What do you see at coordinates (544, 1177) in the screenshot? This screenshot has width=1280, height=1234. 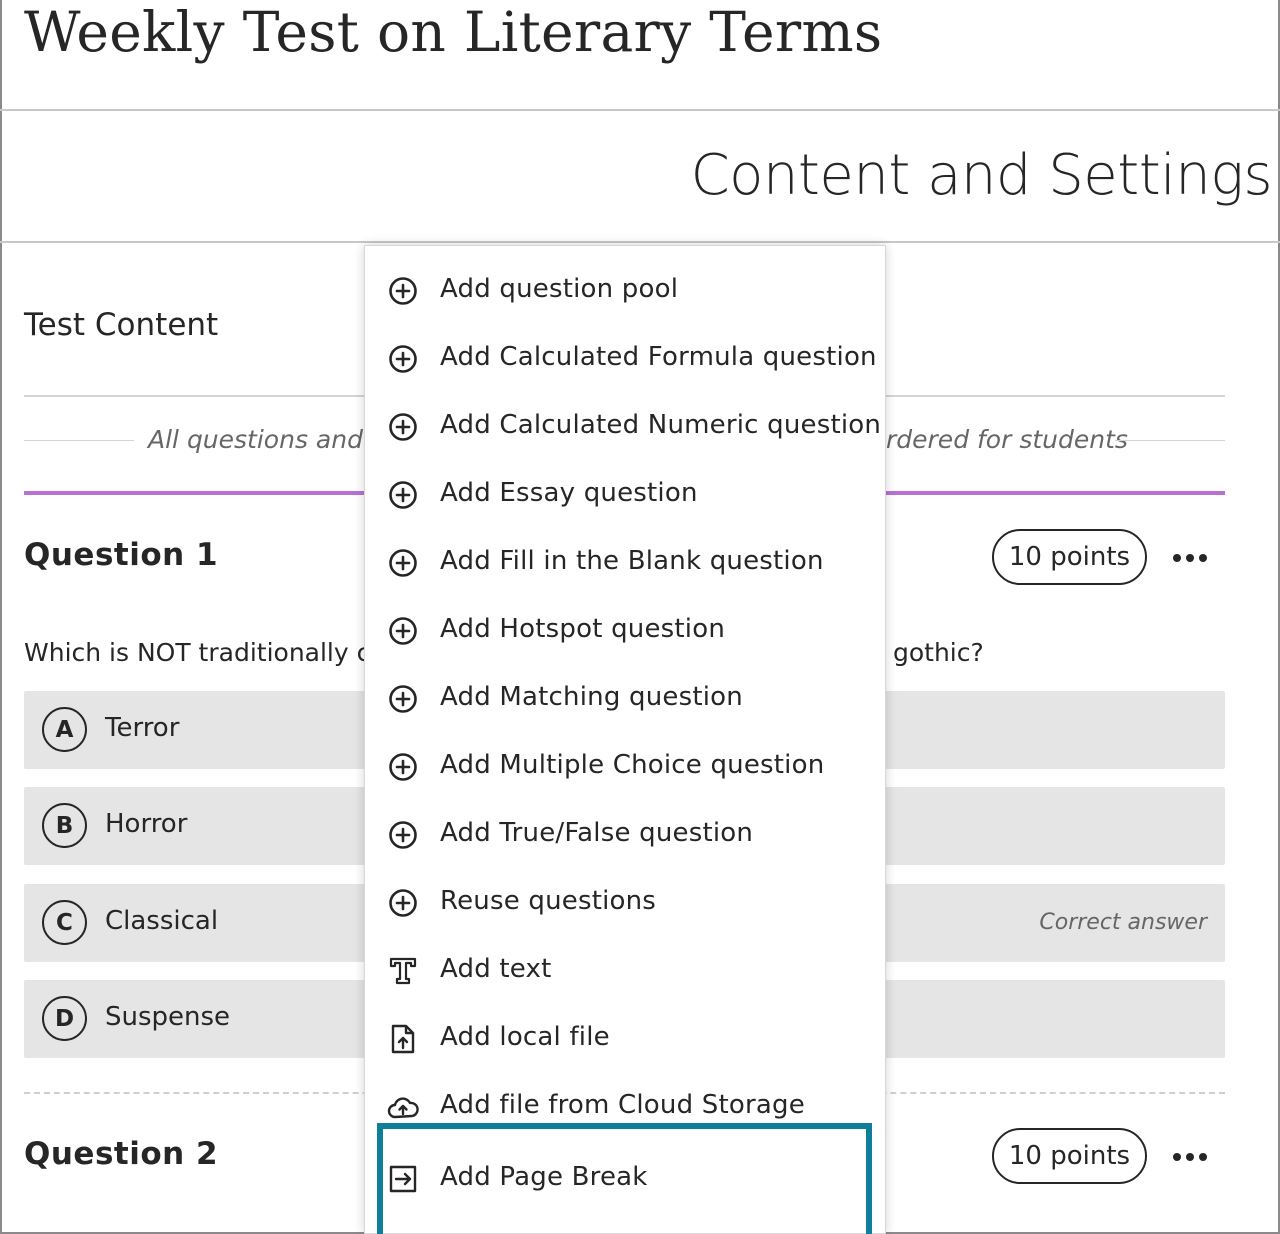 I see `menu-item-label: Add Page Break` at bounding box center [544, 1177].